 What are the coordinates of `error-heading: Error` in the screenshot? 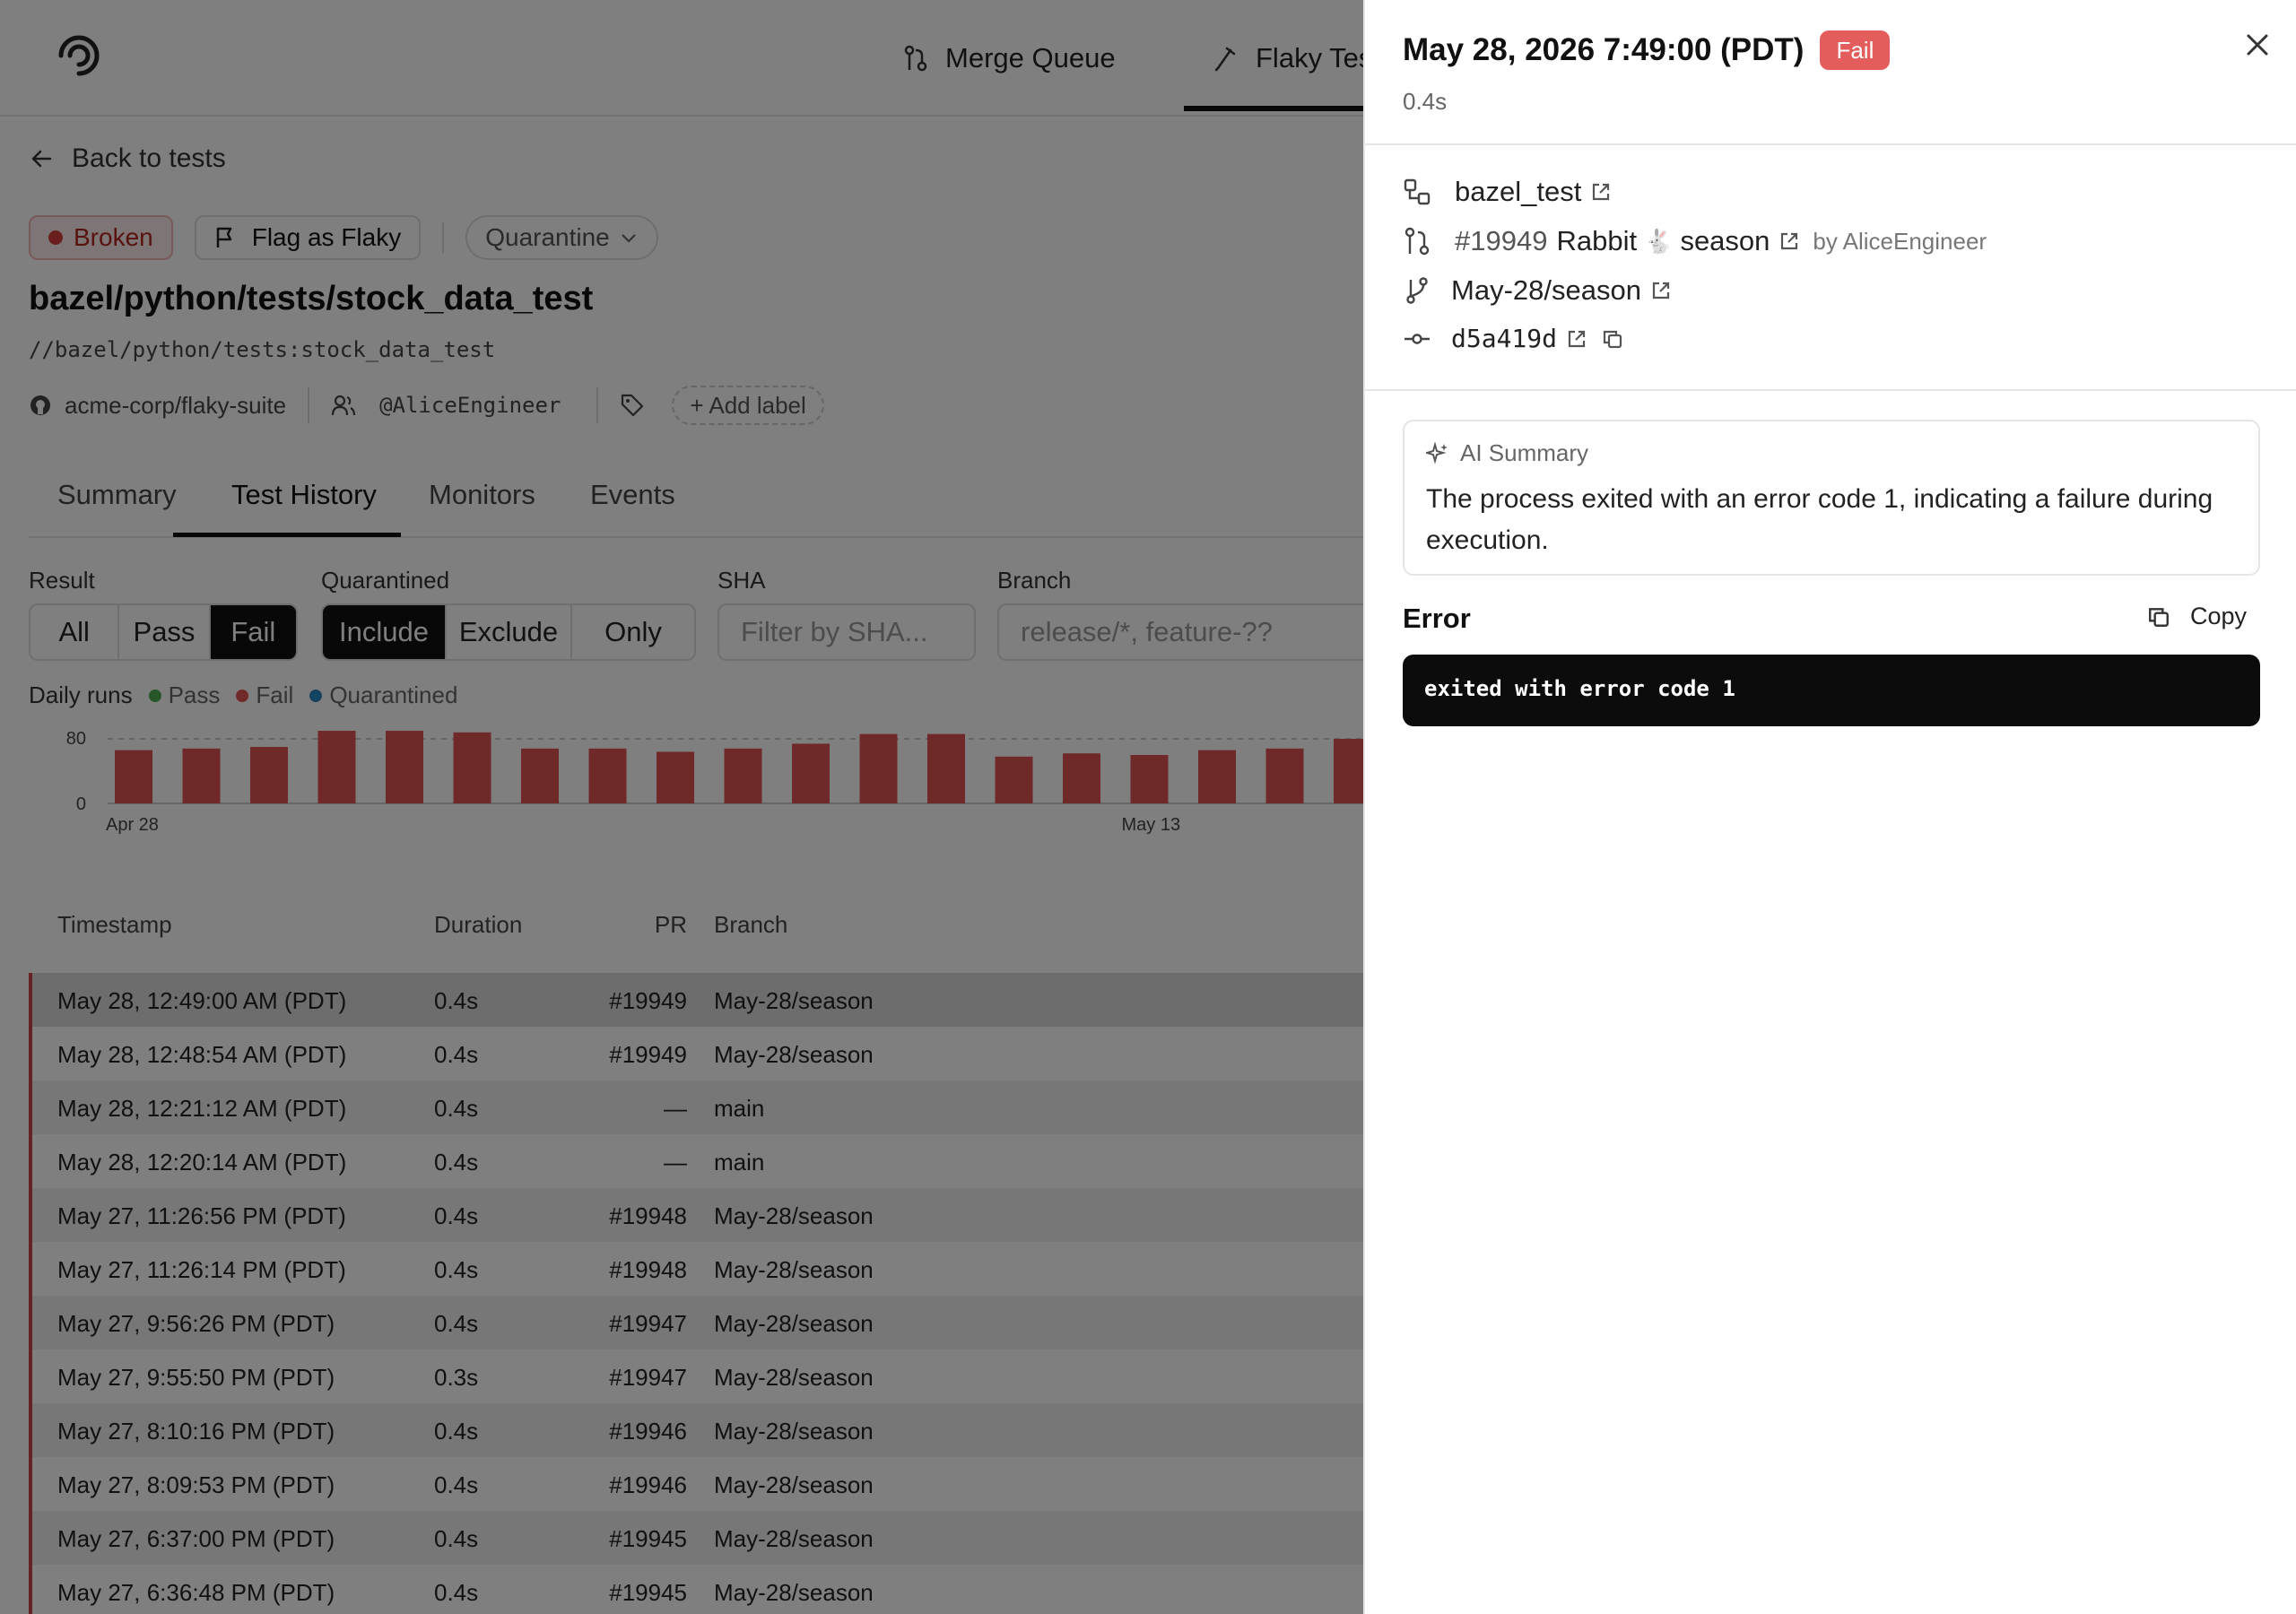 It's located at (1437, 618).